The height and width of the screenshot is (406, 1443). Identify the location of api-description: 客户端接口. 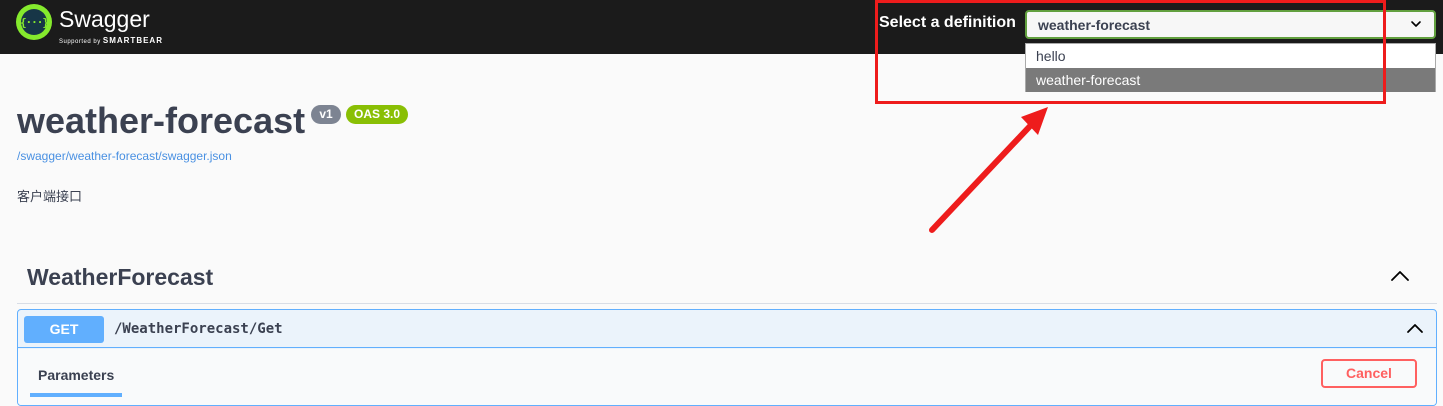
(50, 196).